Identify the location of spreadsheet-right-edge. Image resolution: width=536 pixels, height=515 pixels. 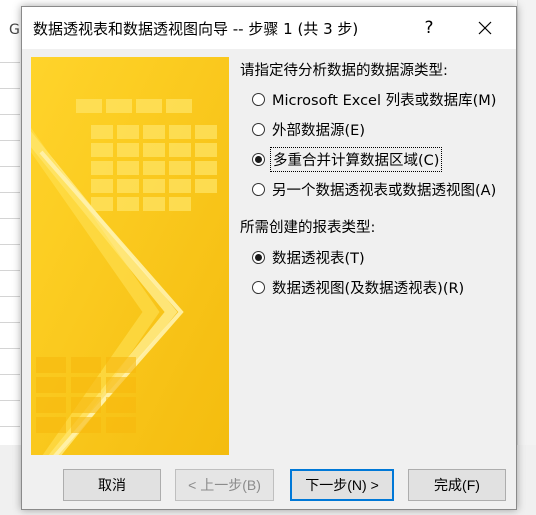
(526, 257).